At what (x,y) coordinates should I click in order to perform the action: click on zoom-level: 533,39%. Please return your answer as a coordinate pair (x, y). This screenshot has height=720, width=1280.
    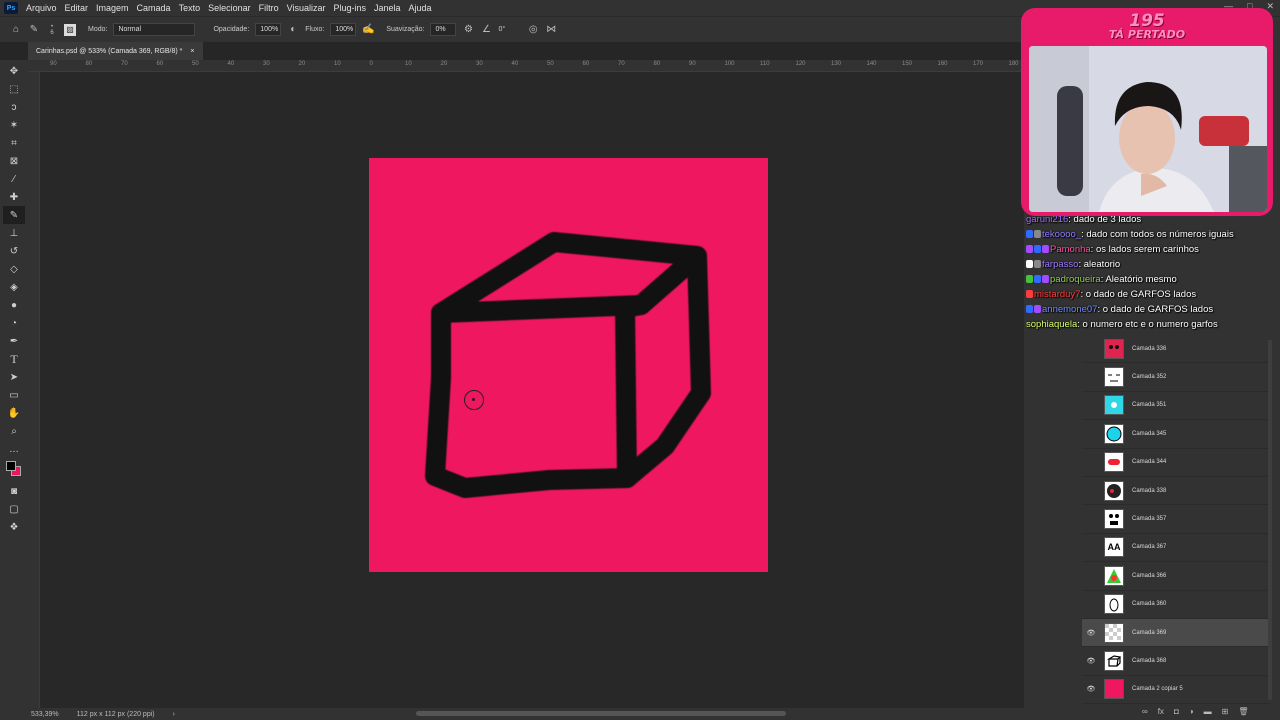
    Looking at the image, I should click on (45, 714).